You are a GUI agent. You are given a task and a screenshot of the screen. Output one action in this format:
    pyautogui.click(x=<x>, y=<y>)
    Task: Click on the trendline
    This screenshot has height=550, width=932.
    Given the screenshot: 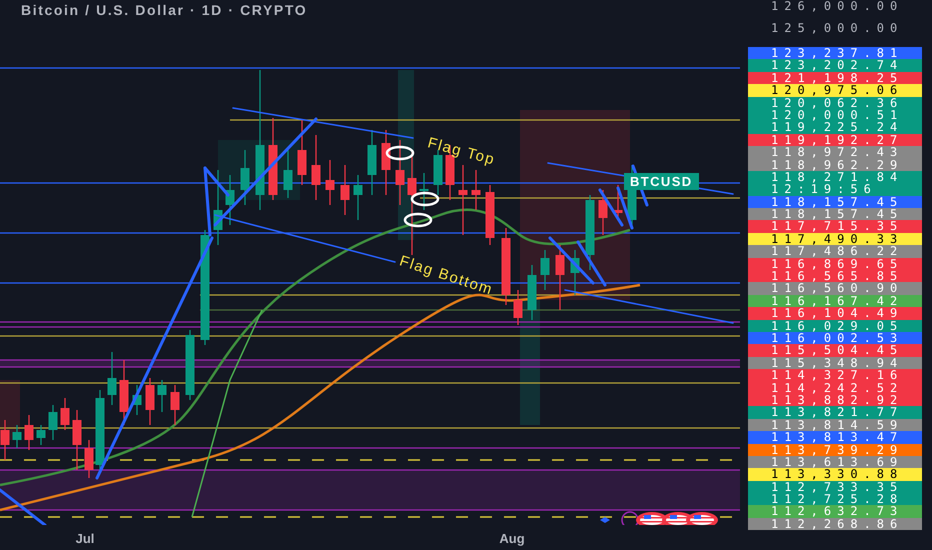 What is the action you would take?
    pyautogui.click(x=23, y=506)
    